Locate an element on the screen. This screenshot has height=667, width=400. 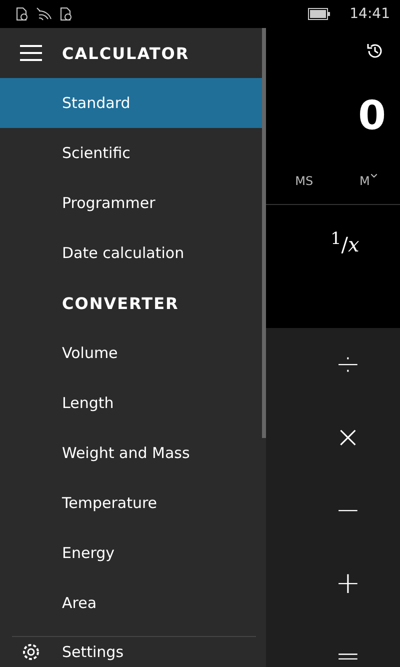
menu-item: Settings is located at coordinates (93, 652).